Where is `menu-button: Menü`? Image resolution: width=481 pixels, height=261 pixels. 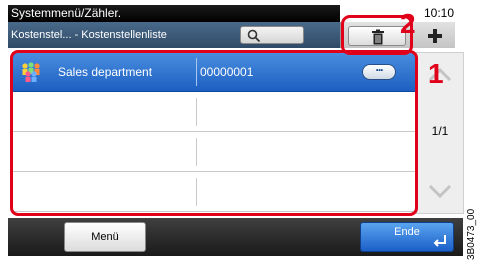 menu-button: Menü is located at coordinates (105, 237).